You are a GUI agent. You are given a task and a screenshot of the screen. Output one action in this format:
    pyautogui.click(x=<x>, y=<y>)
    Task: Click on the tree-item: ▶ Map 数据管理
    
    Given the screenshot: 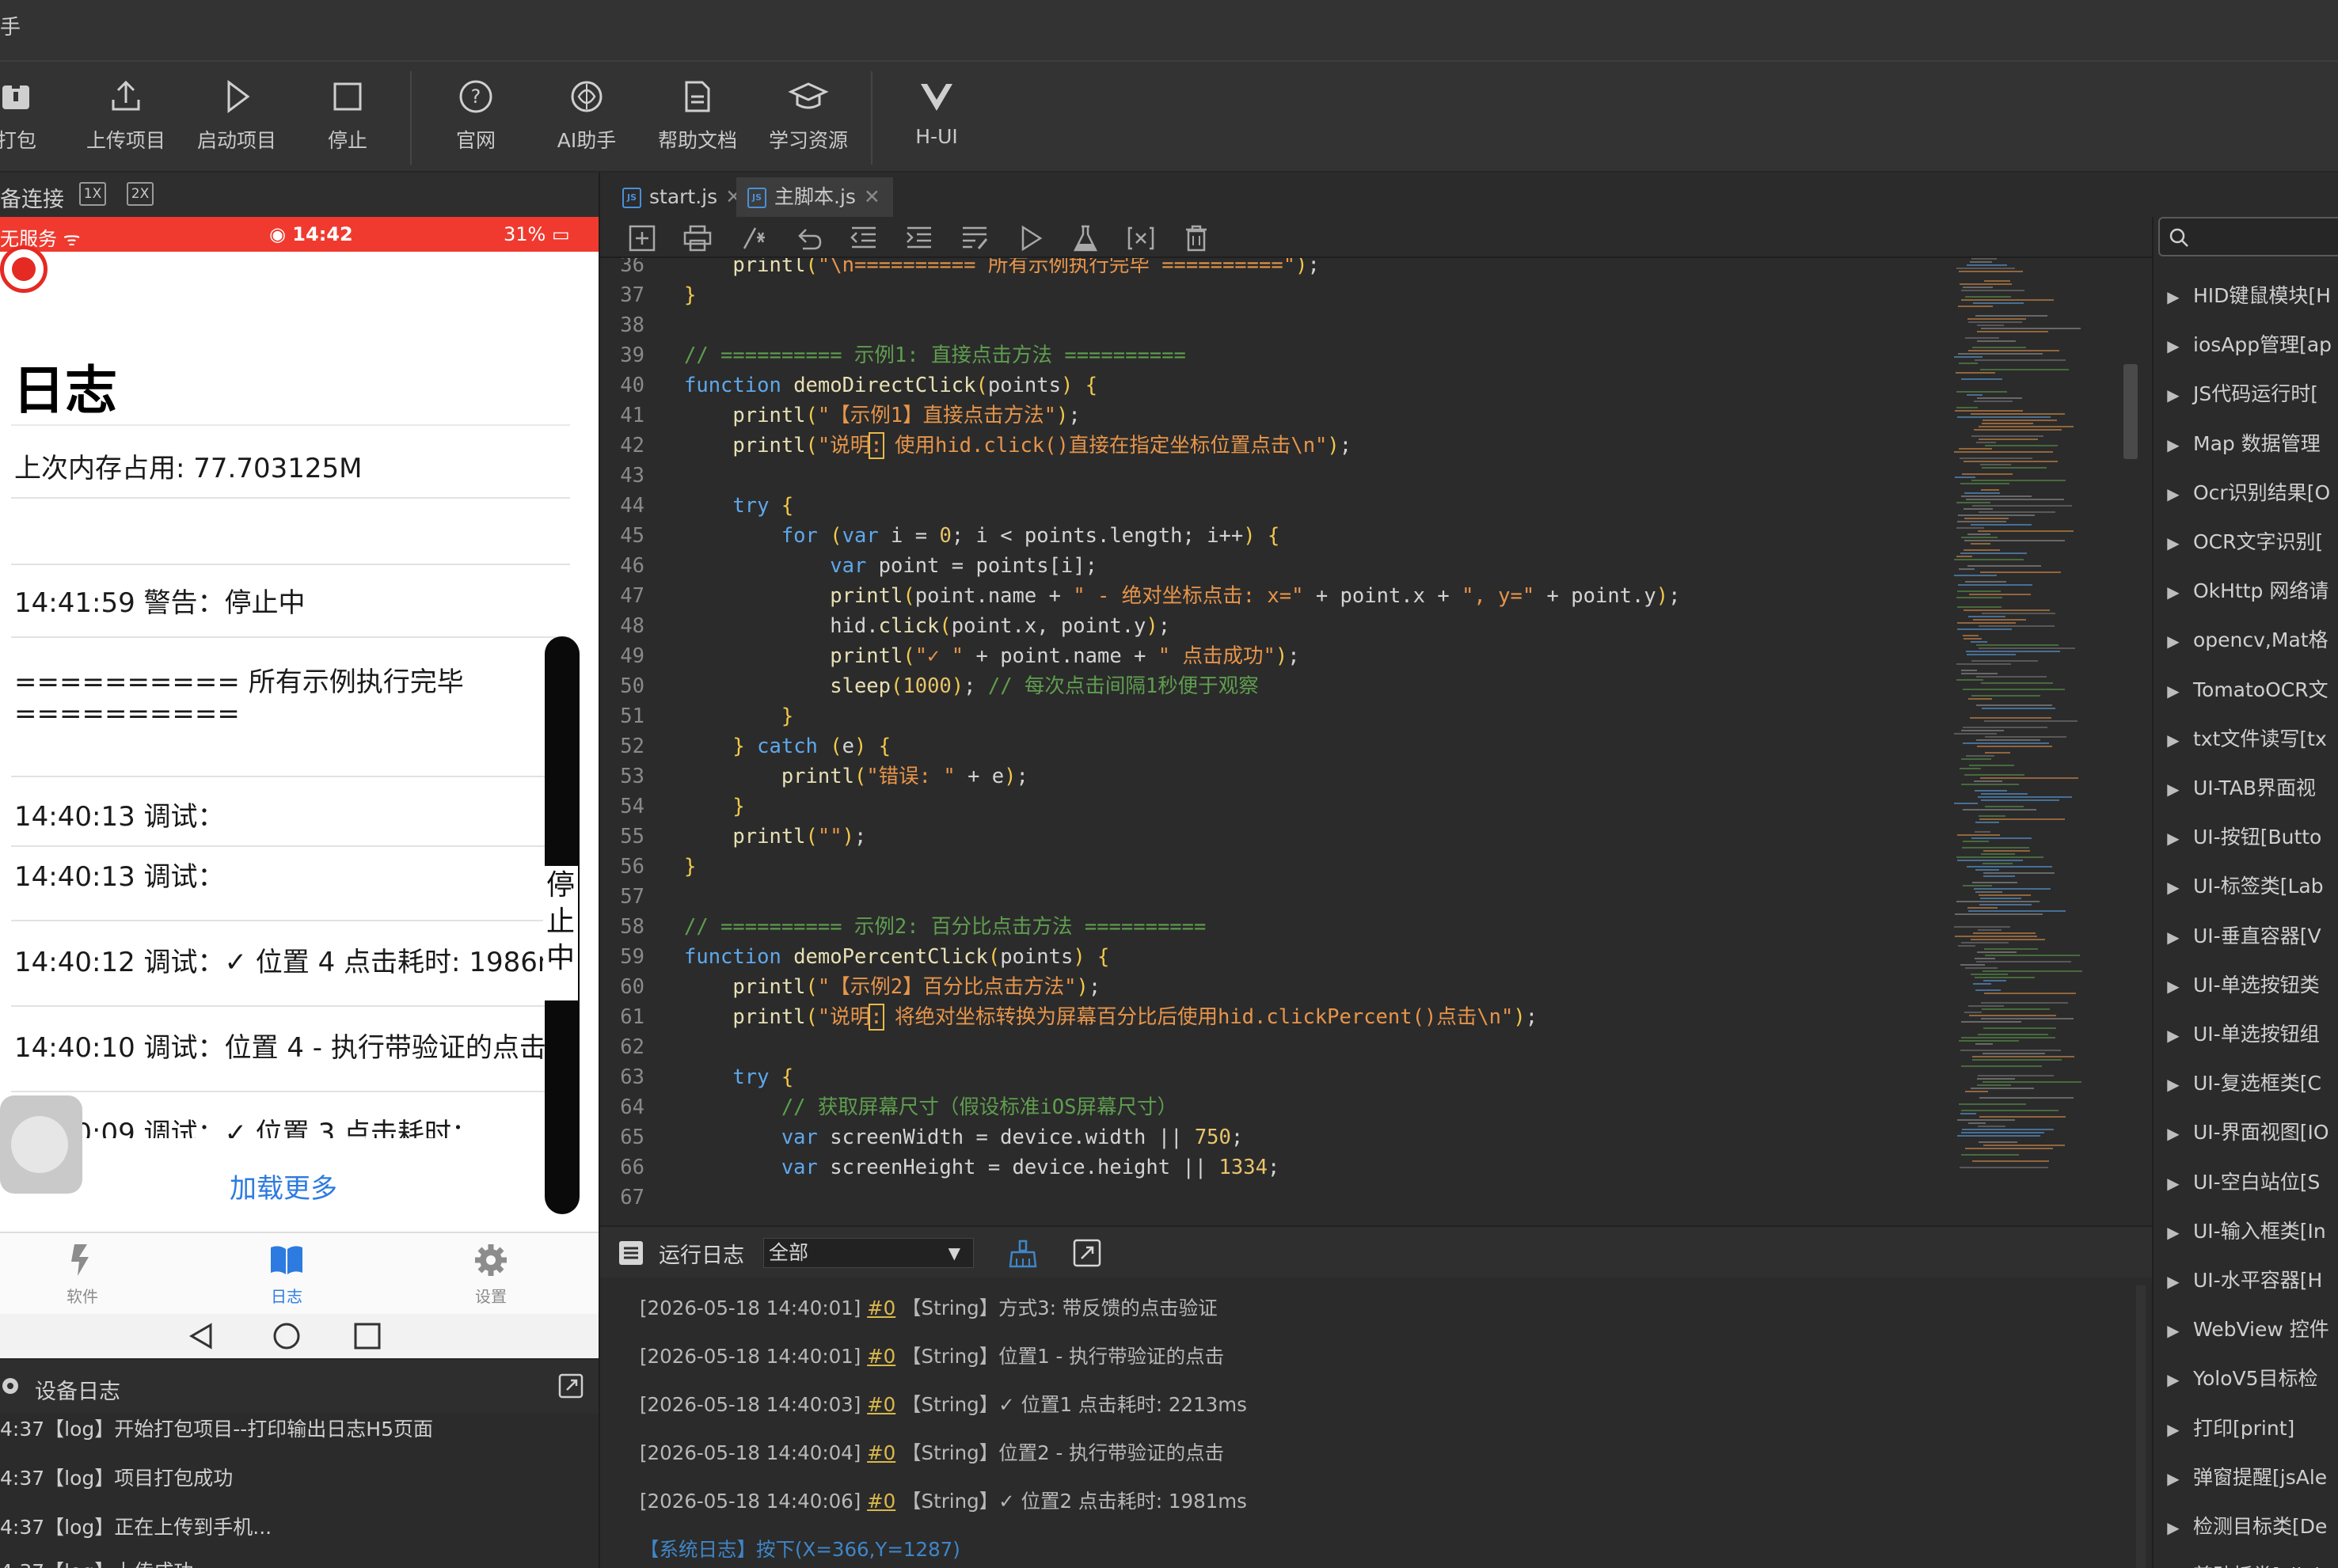 What is the action you would take?
    pyautogui.click(x=2237, y=442)
    